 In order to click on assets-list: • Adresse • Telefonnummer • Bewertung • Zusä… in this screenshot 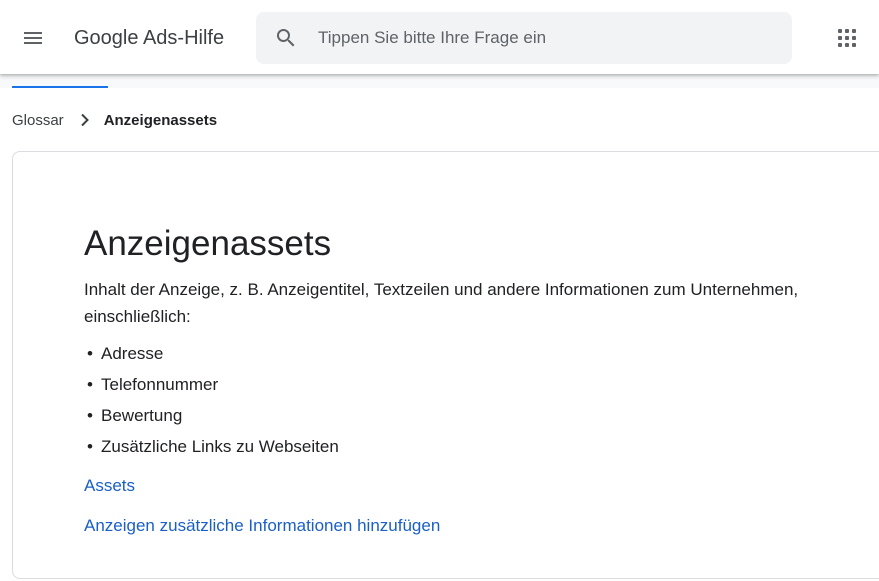, I will do `click(211, 403)`.